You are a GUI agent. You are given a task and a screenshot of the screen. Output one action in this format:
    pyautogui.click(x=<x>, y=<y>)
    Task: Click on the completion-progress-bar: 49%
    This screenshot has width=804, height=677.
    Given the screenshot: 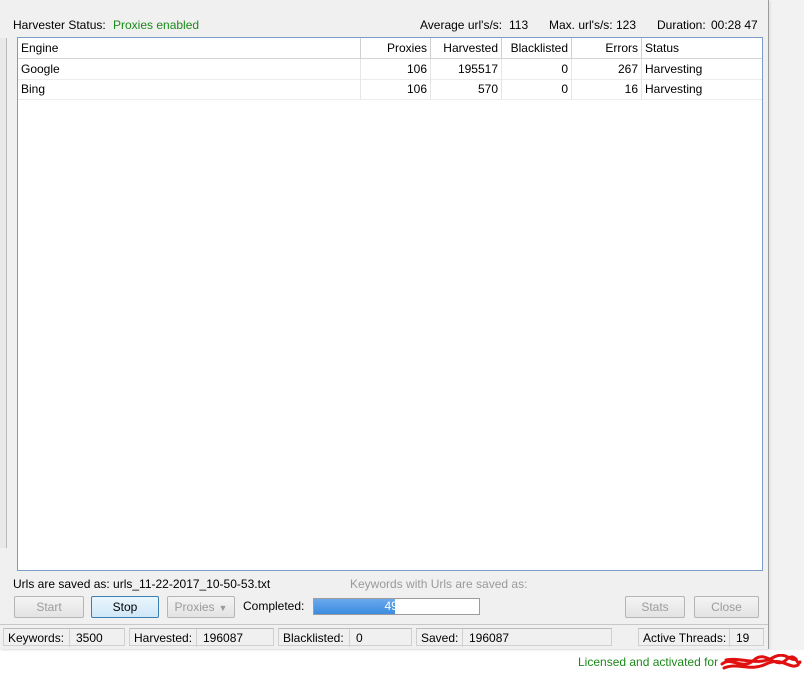 What is the action you would take?
    pyautogui.click(x=396, y=606)
    